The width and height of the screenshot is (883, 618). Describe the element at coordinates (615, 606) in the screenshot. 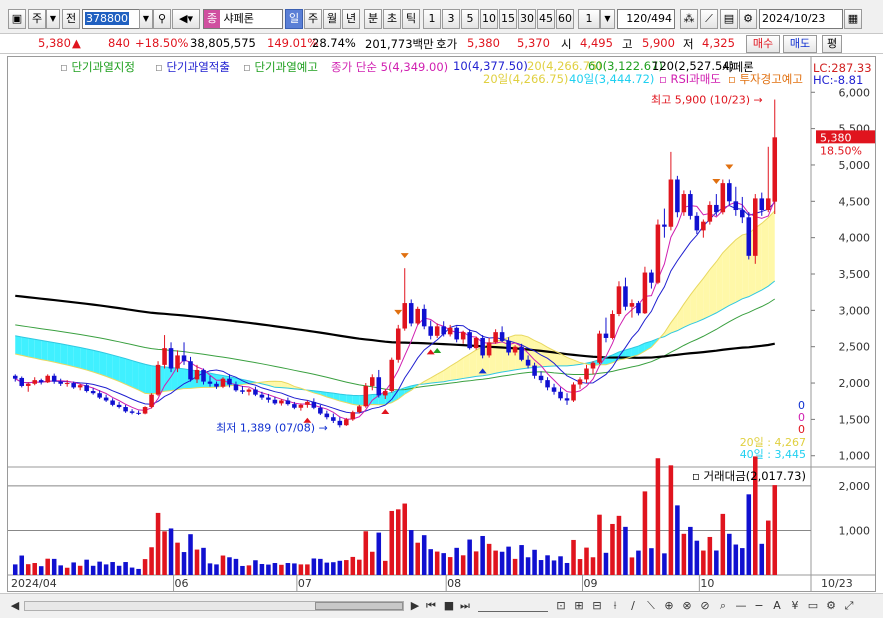

I see `fib-tool-icon: ⟊` at that location.